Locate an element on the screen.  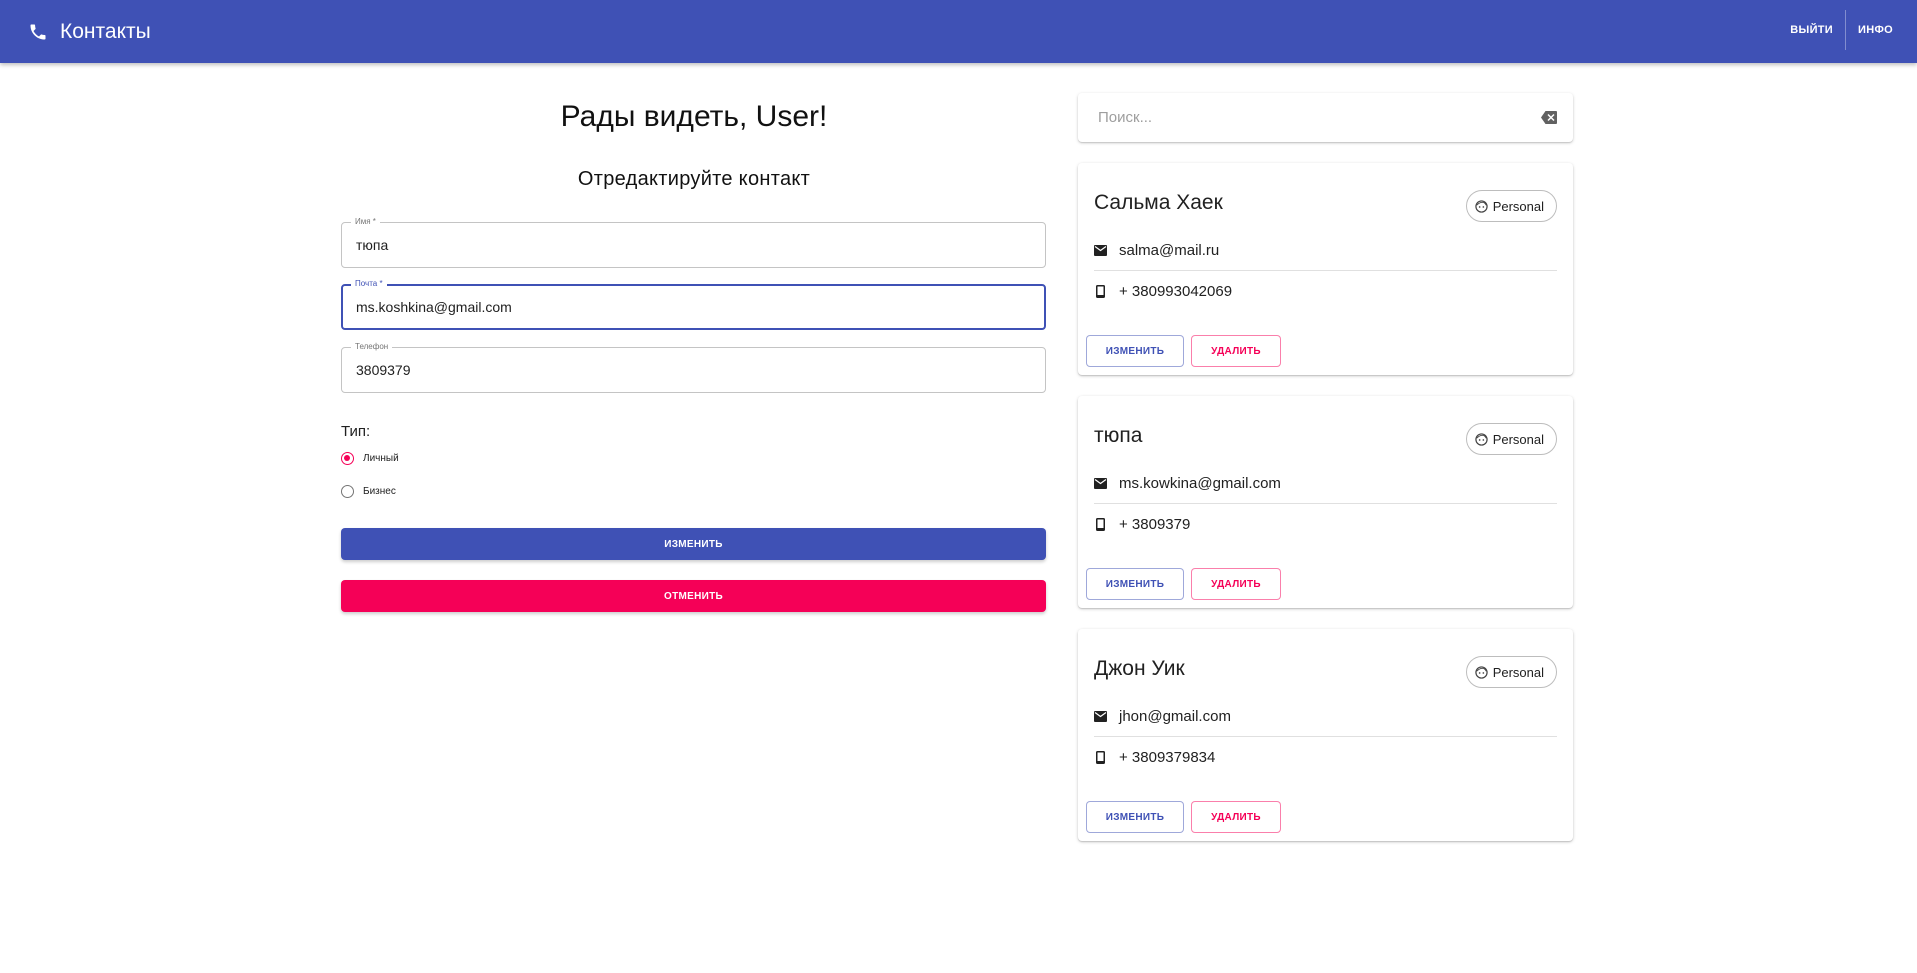
name-field: Имя * is located at coordinates (693, 242).